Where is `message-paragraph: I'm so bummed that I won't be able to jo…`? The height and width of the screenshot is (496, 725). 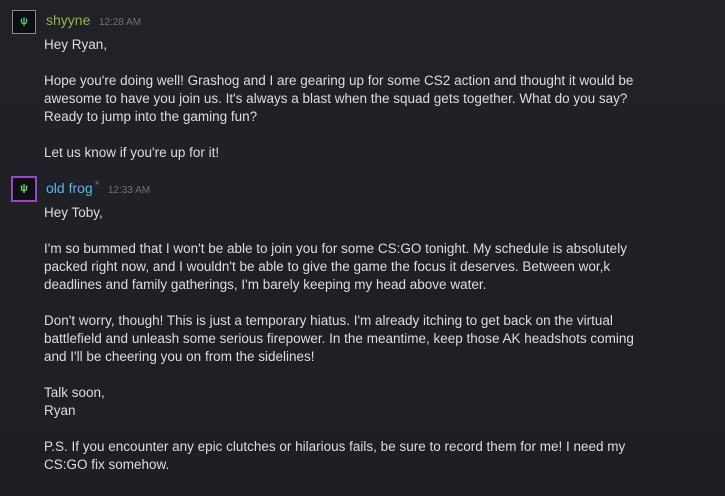
message-paragraph: I'm so bummed that I won't be able to jo… is located at coordinates (335, 266).